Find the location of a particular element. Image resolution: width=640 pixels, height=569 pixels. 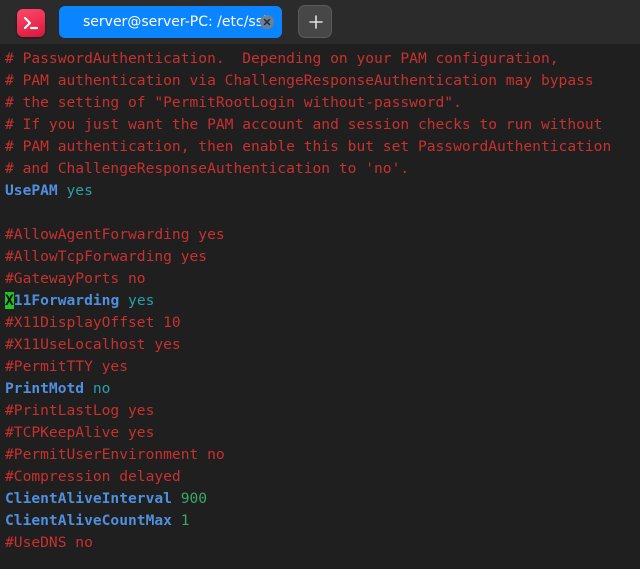

close-icon is located at coordinates (267, 22).